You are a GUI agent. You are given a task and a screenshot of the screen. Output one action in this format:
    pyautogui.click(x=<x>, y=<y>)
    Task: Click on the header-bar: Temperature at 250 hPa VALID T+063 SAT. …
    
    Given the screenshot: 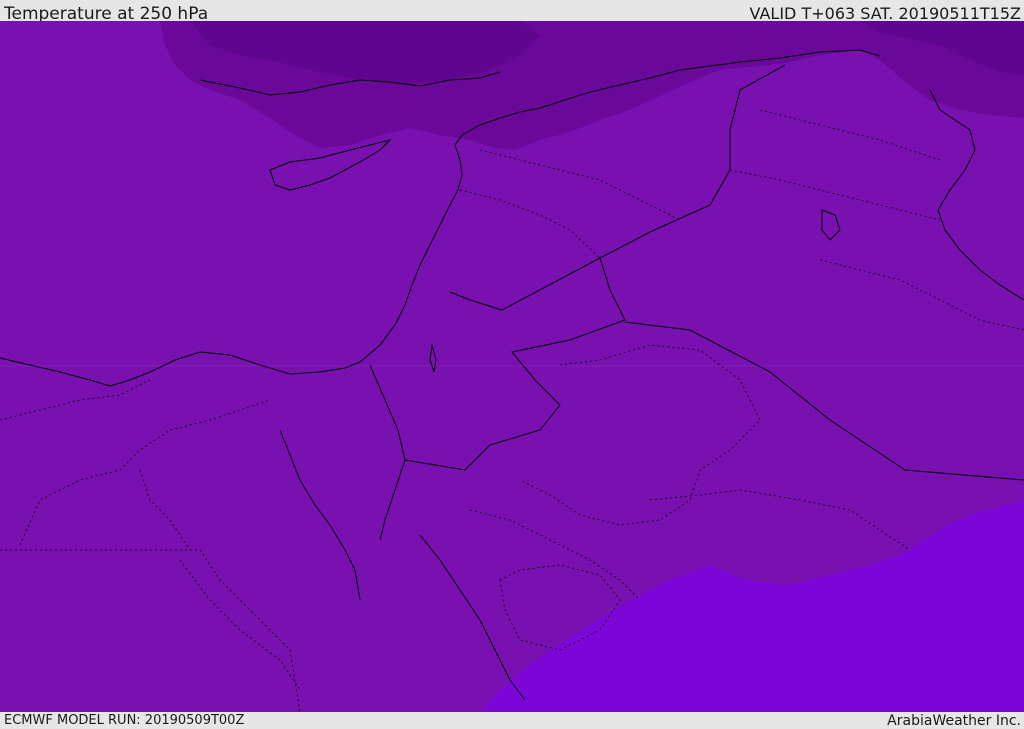 What is the action you would take?
    pyautogui.click(x=512, y=12)
    